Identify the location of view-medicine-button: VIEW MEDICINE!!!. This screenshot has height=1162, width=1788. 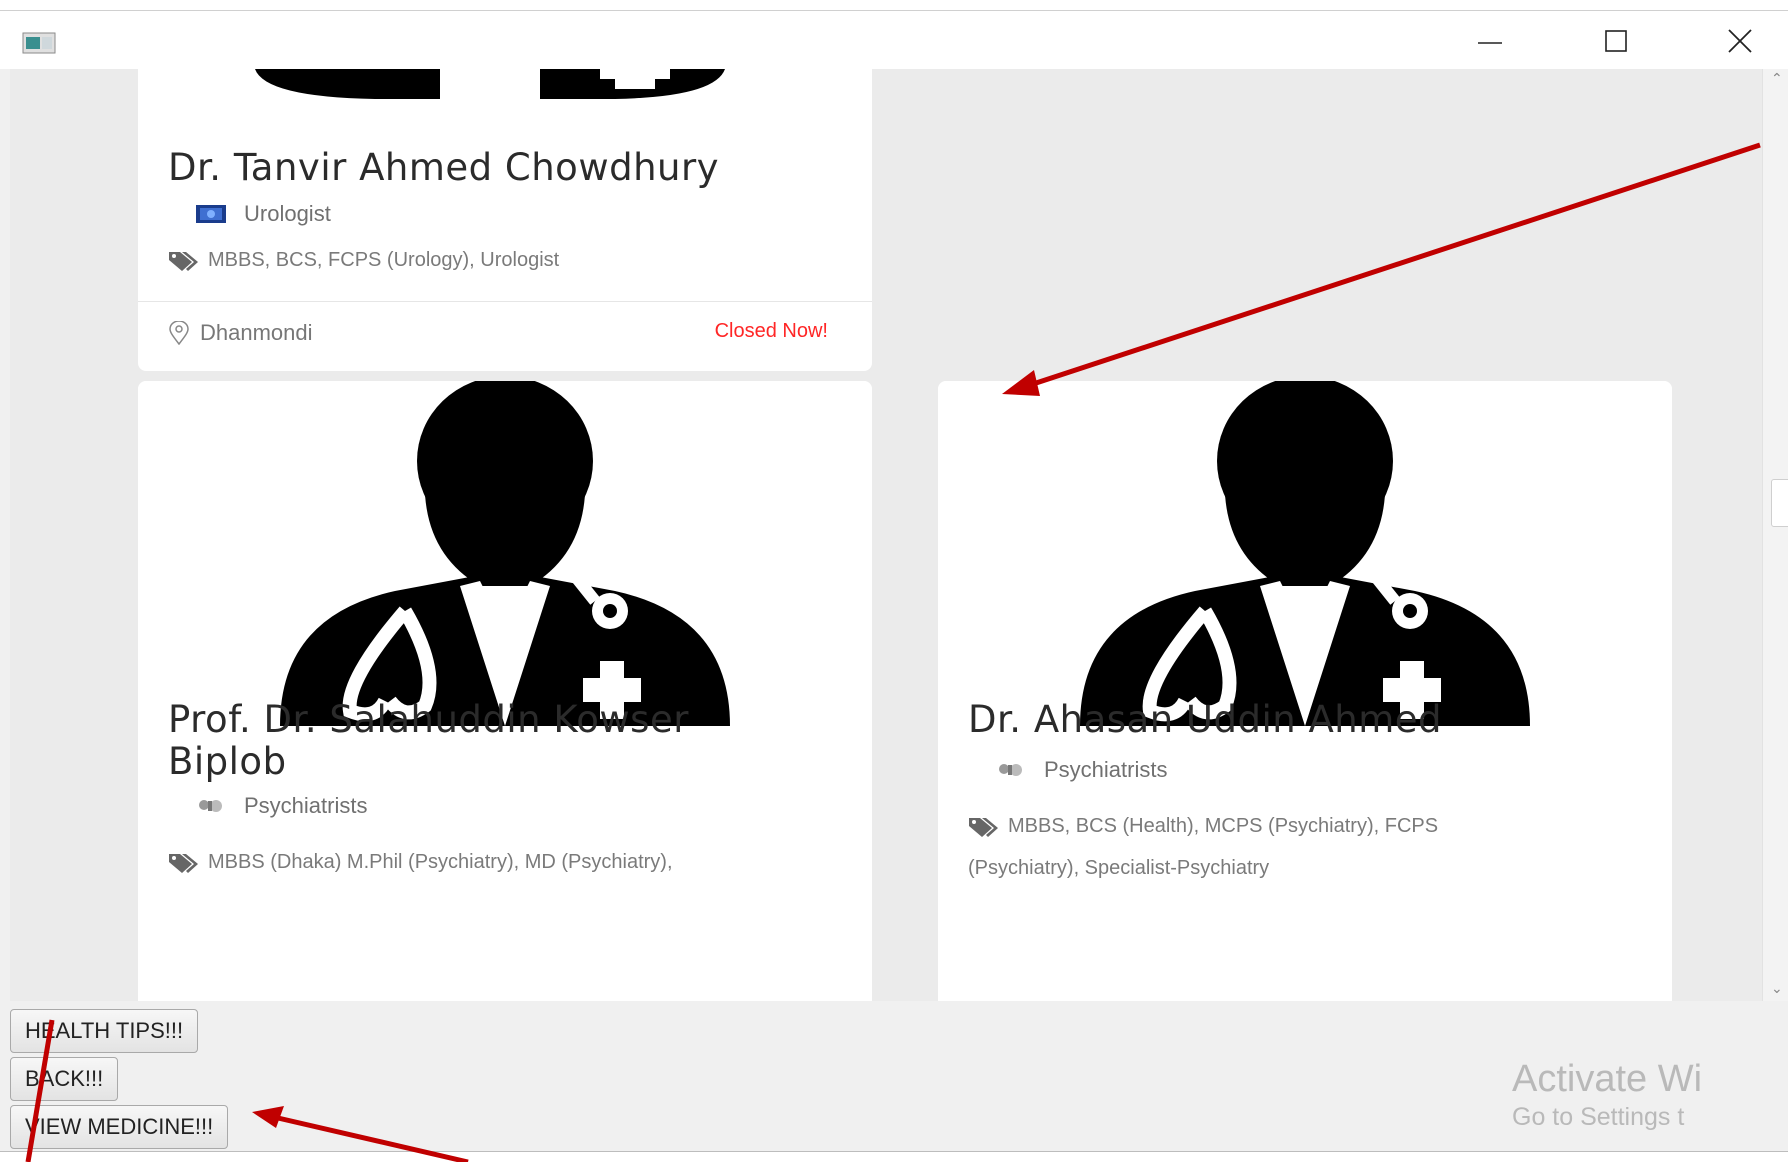
(119, 1127).